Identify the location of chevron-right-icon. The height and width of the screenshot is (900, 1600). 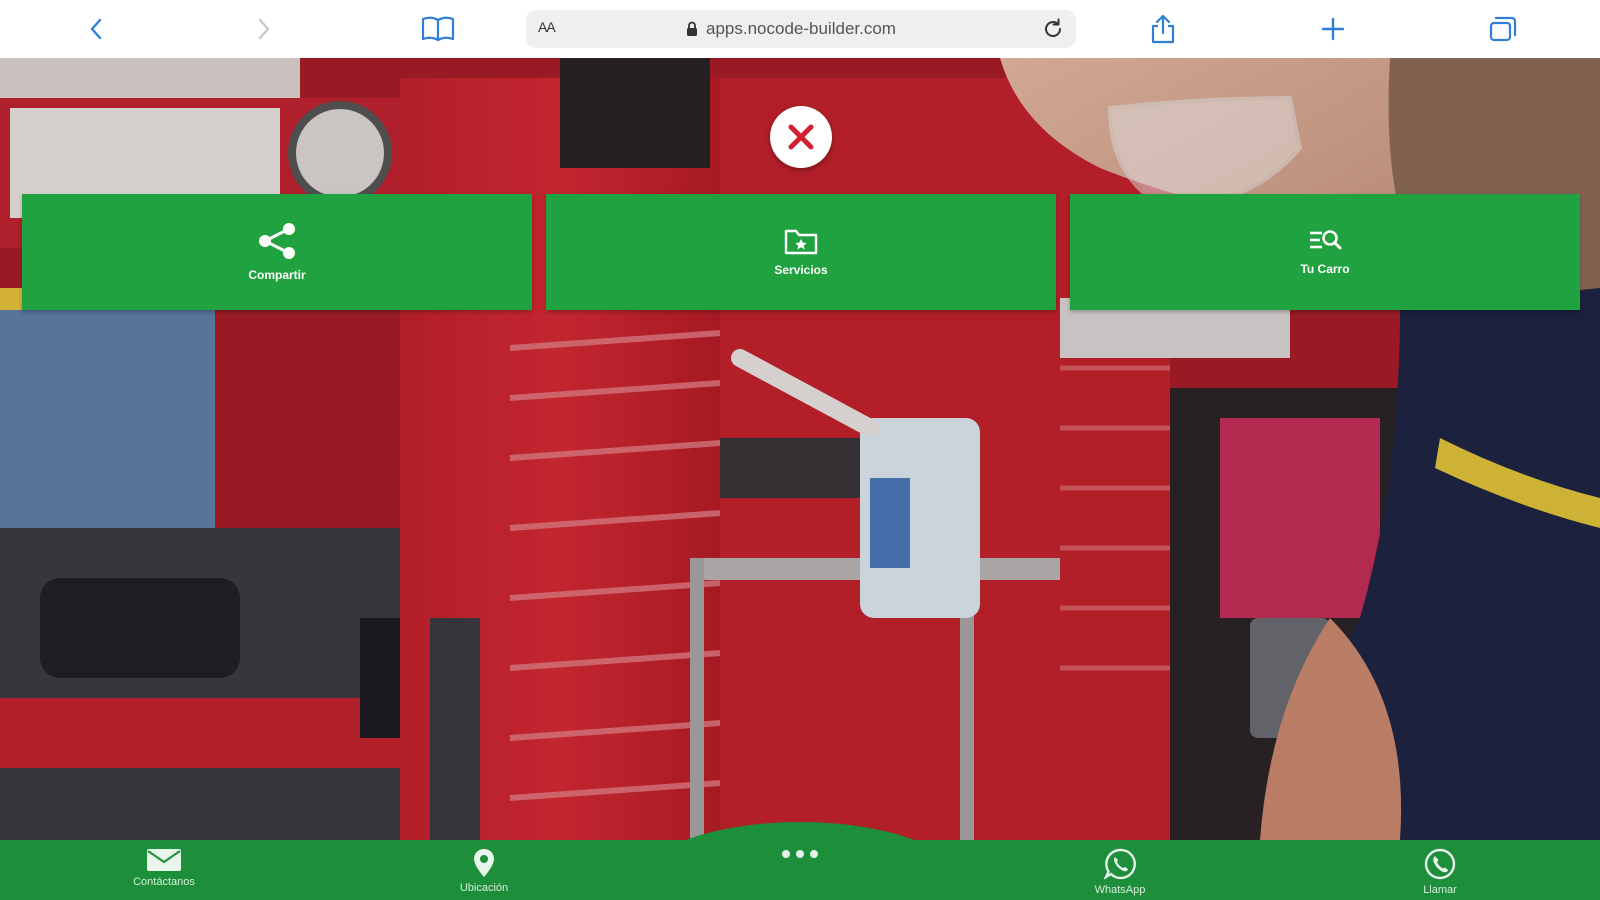
(264, 29).